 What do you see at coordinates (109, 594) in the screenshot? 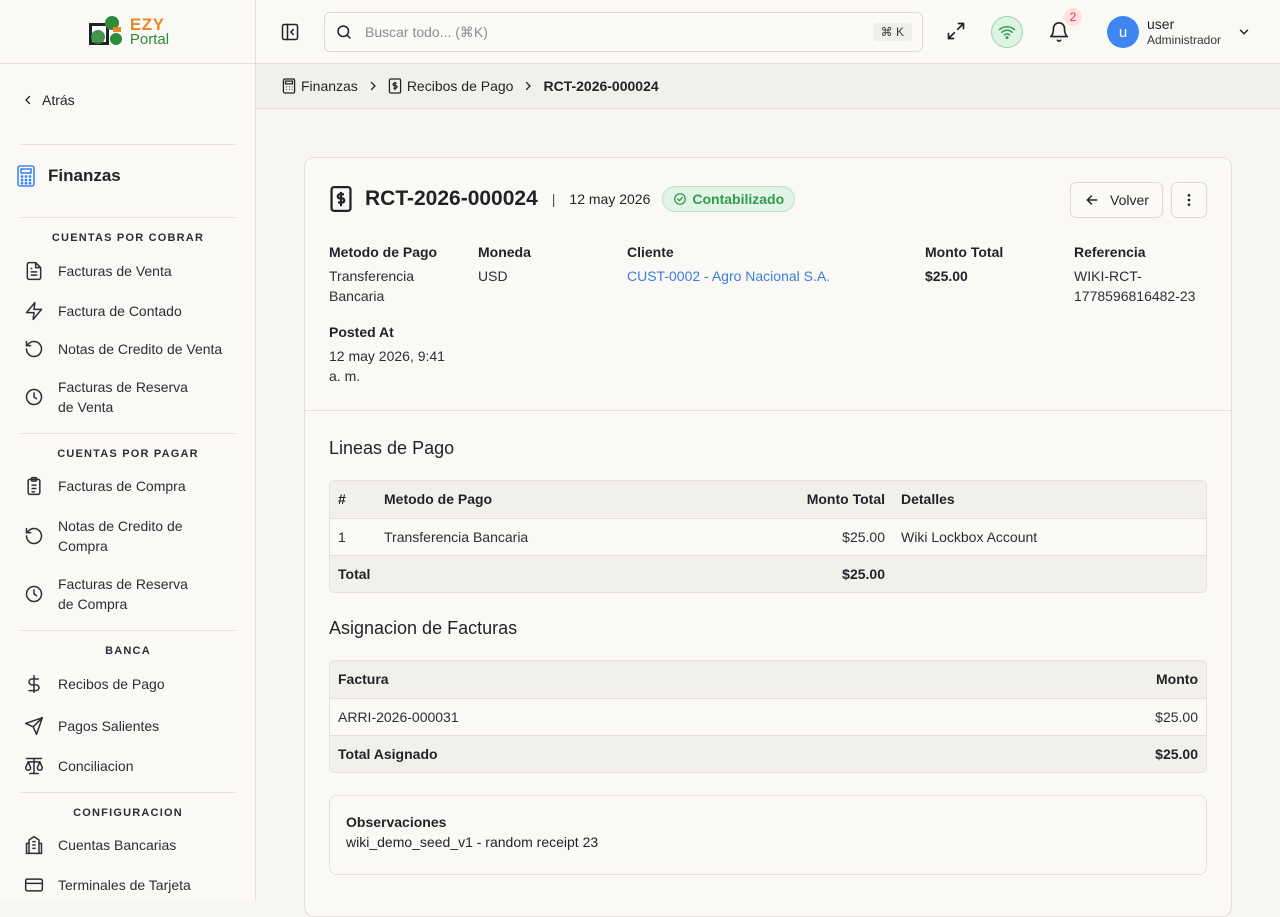
I see `sidebar-item-purchase-reserve-invoices: Facturas de Reserva de Compra` at bounding box center [109, 594].